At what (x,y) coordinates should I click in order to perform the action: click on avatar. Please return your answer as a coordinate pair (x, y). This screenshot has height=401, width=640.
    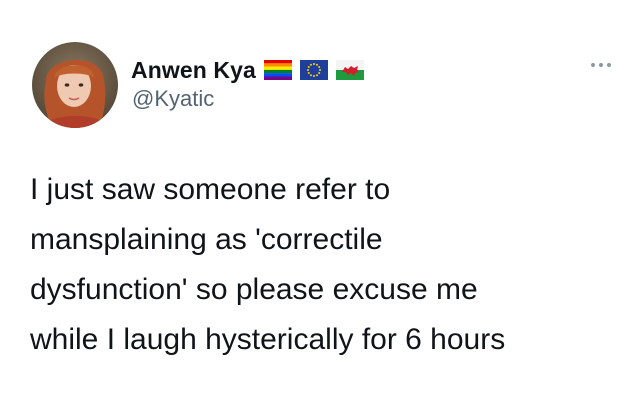
    Looking at the image, I should click on (75, 85).